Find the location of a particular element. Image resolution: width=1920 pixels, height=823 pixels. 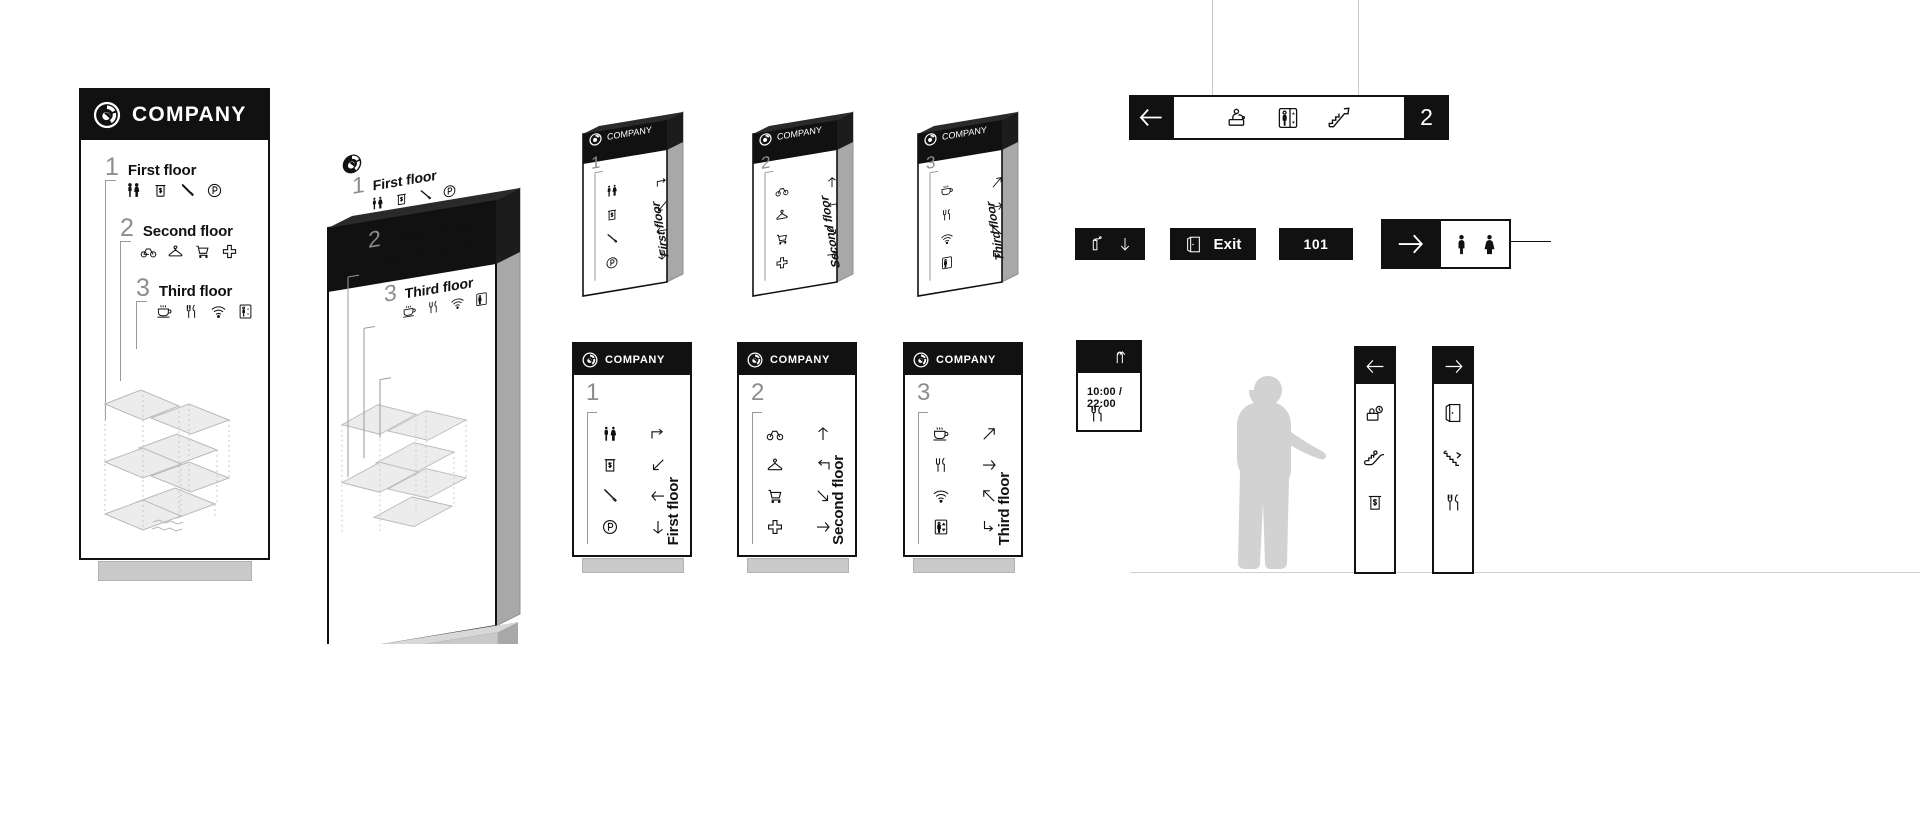

wifi-icon is located at coordinates (457, 303).